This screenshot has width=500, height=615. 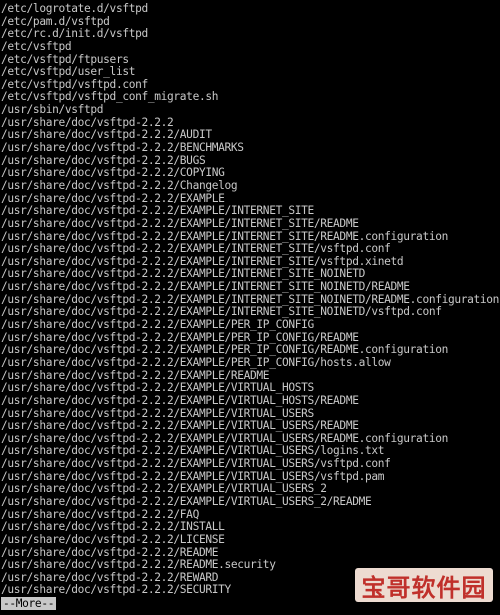 What do you see at coordinates (74, 34) in the screenshot?
I see `output-line: /etc/rc.d/init.d/vsftpd` at bounding box center [74, 34].